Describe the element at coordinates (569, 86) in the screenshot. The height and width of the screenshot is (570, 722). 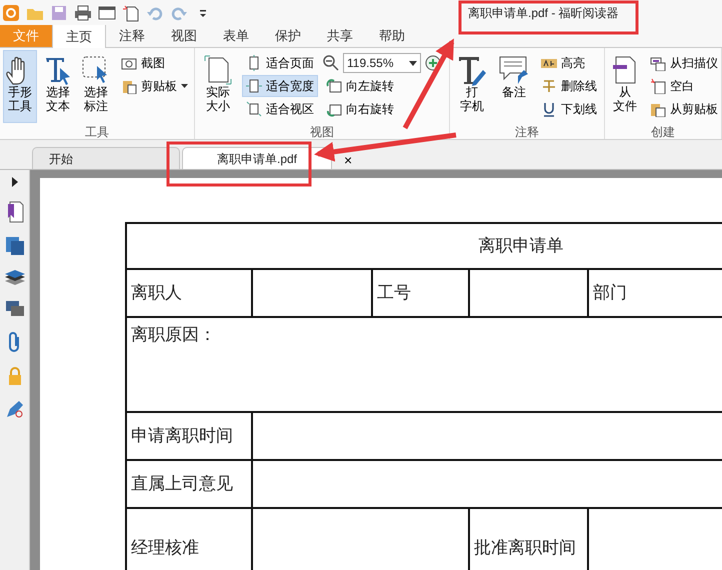
I see `ribbon-button: 删除线` at that location.